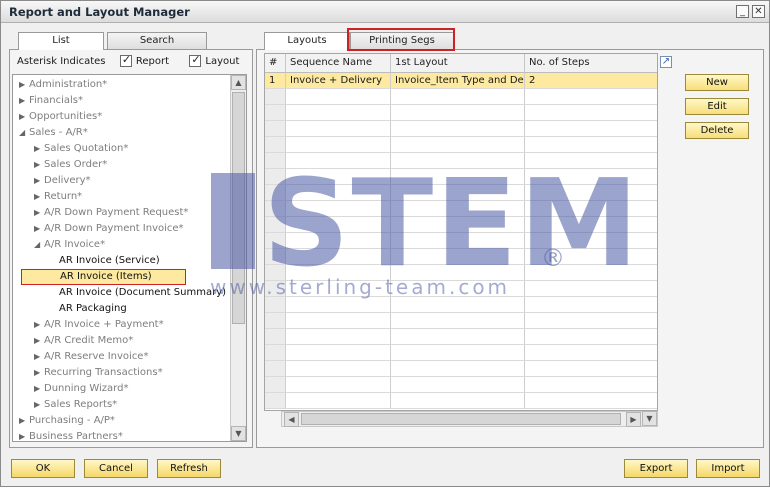  Describe the element at coordinates (91, 357) in the screenshot. I see `tree-item: ▶ A/R Reserve Invoice*` at that location.